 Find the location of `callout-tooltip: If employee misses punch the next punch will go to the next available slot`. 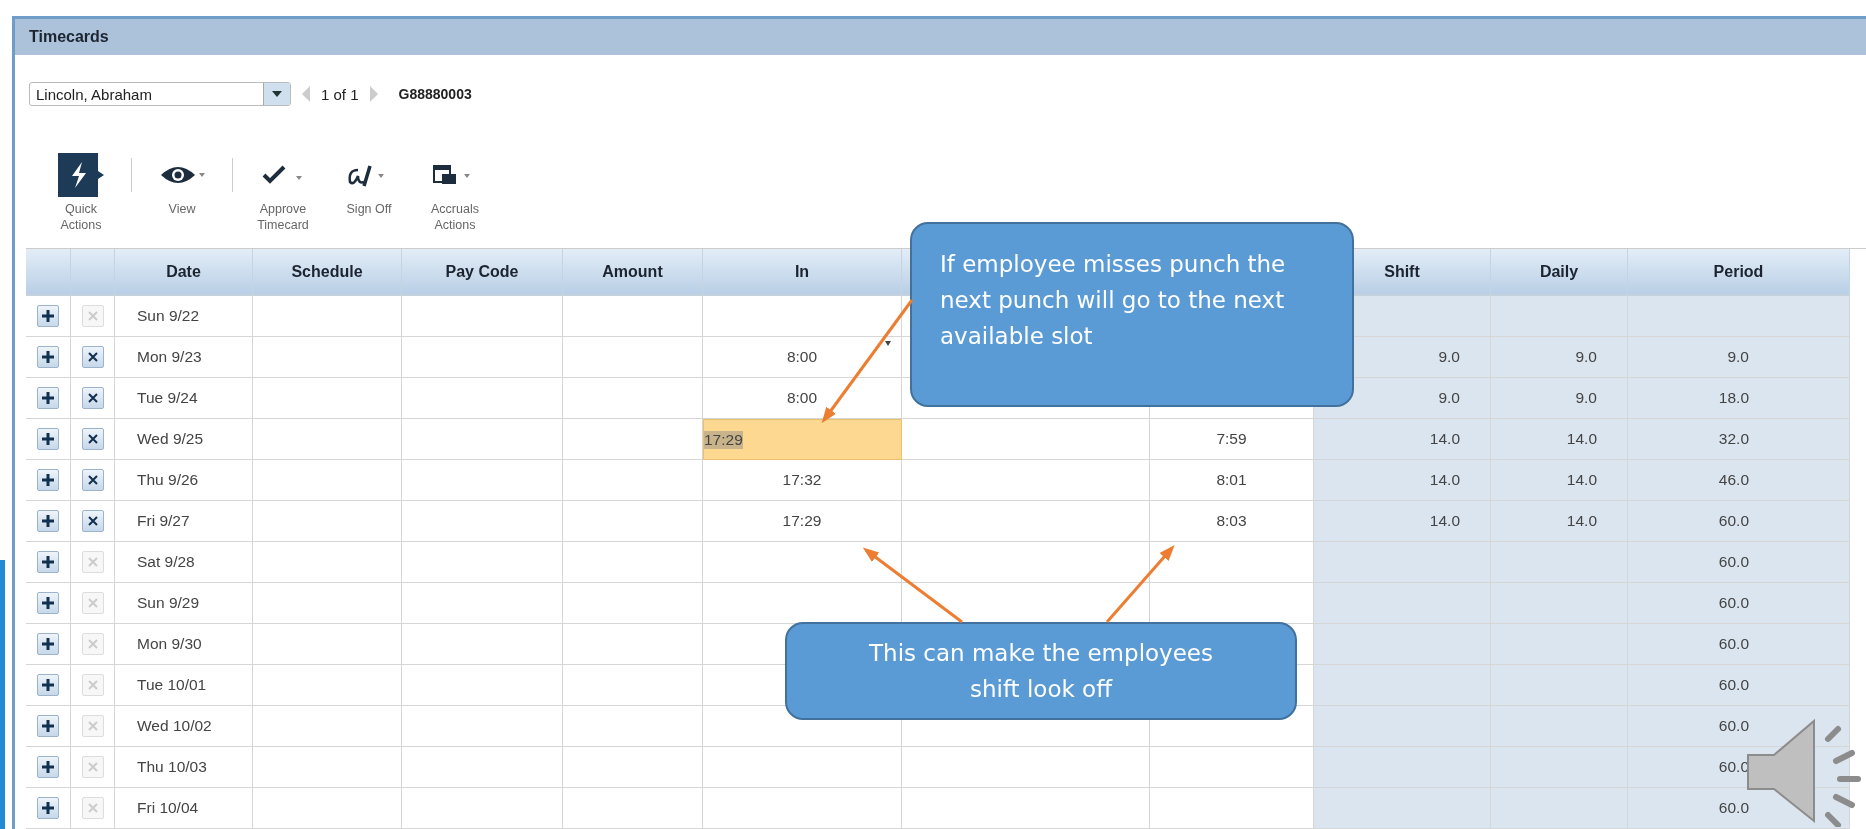

callout-tooltip: If employee misses punch the next punch will go to the next available slot is located at coordinates (1132, 314).